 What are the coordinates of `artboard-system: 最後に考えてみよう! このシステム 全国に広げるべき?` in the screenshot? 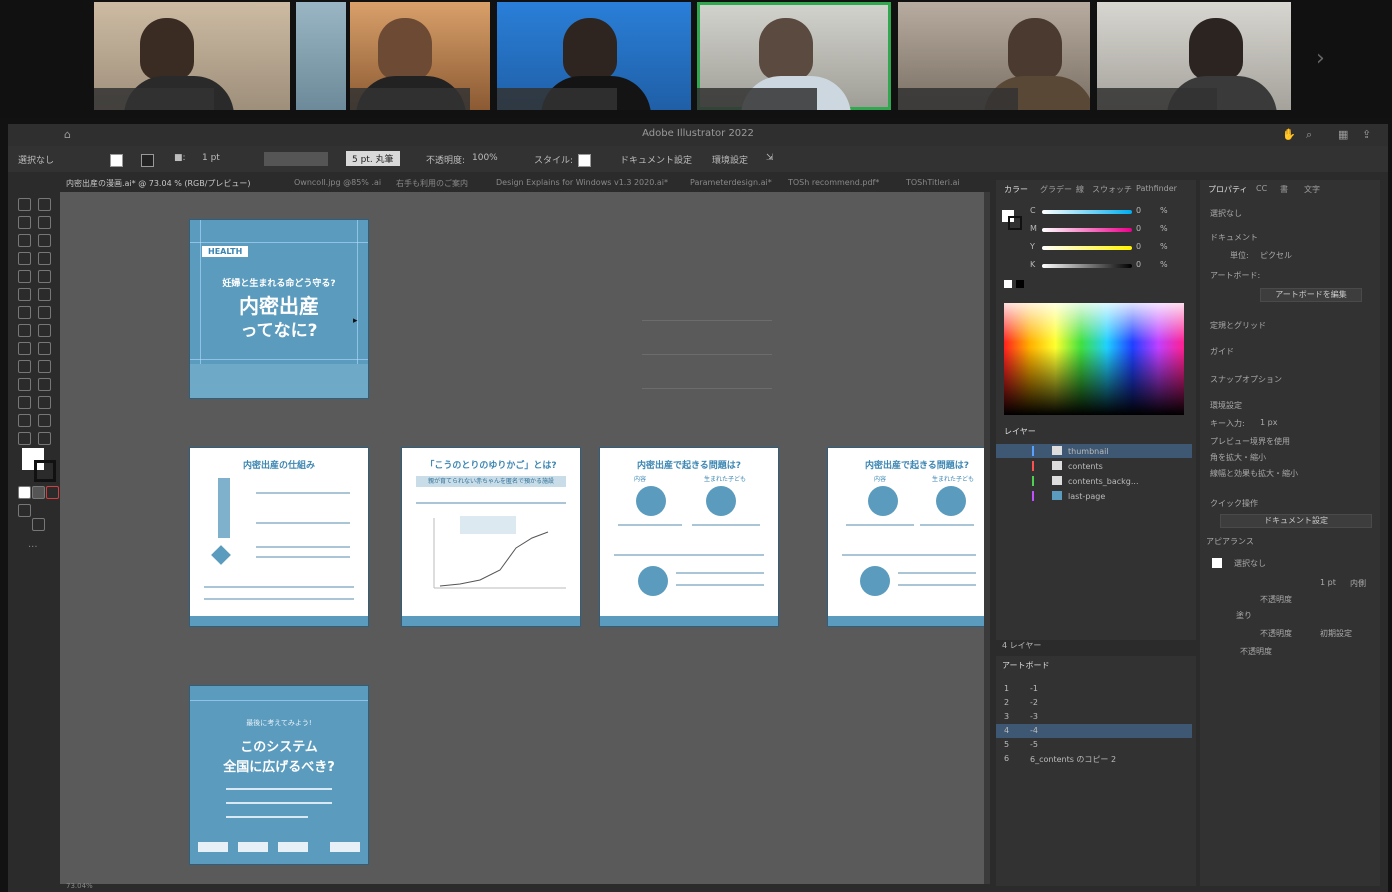 It's located at (279, 775).